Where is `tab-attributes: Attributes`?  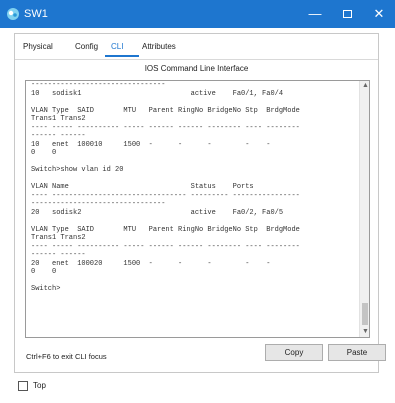 tab-attributes: Attributes is located at coordinates (159, 47).